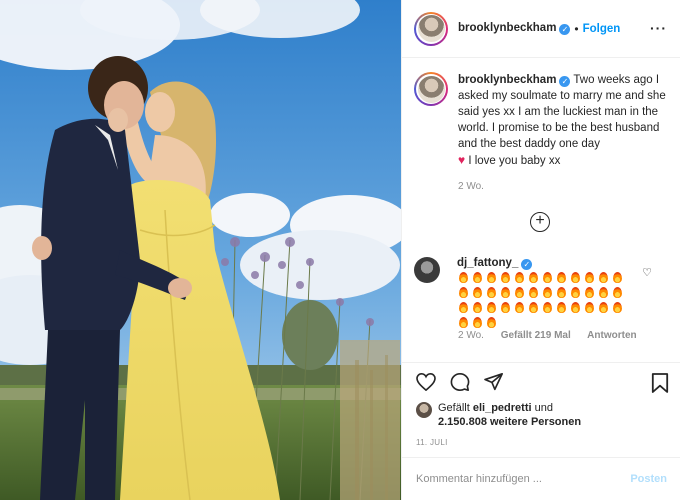 The width and height of the screenshot is (680, 500). What do you see at coordinates (432, 442) in the screenshot?
I see `post-date: 11. JULI` at bounding box center [432, 442].